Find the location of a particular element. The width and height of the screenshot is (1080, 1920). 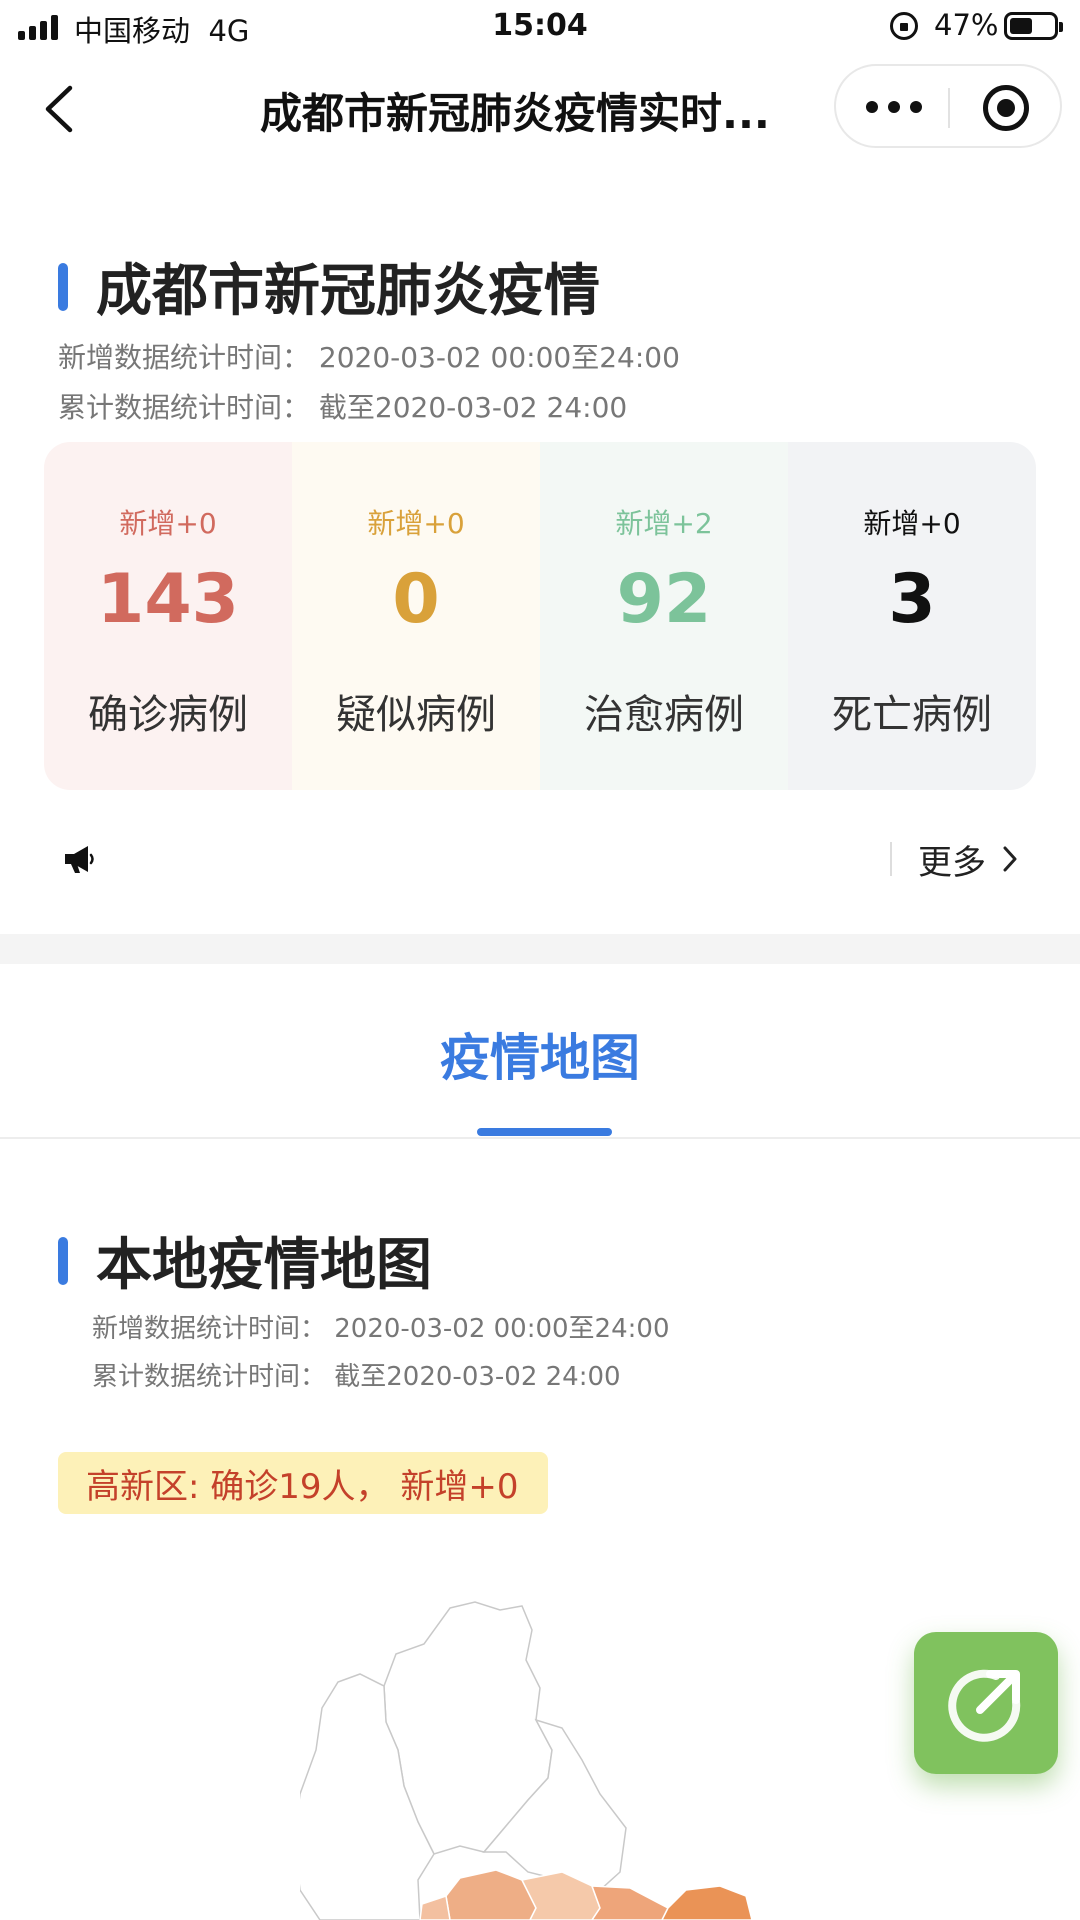

local-map-heading: 本地疫情地图 is located at coordinates (245, 1260).